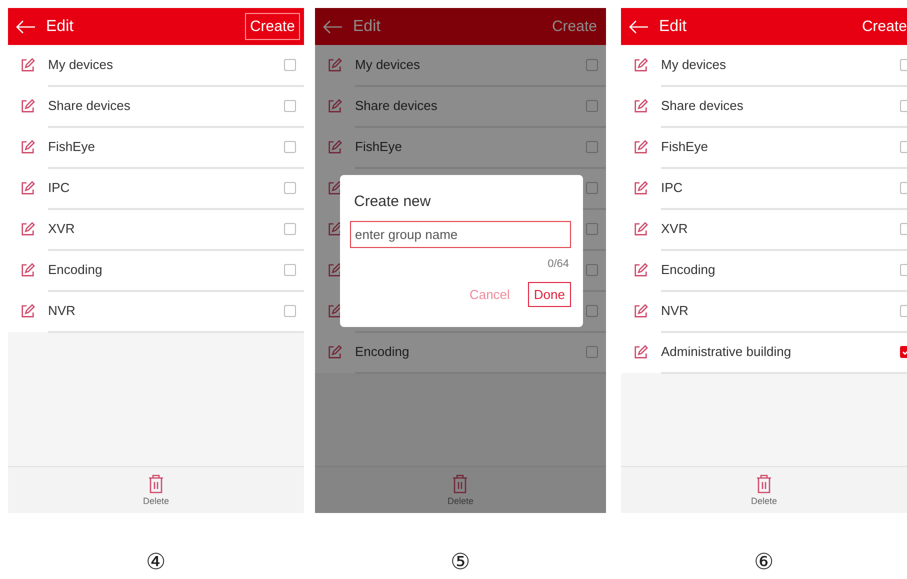 The width and height of the screenshot is (907, 579). What do you see at coordinates (764, 562) in the screenshot?
I see `step-number: ⑥` at bounding box center [764, 562].